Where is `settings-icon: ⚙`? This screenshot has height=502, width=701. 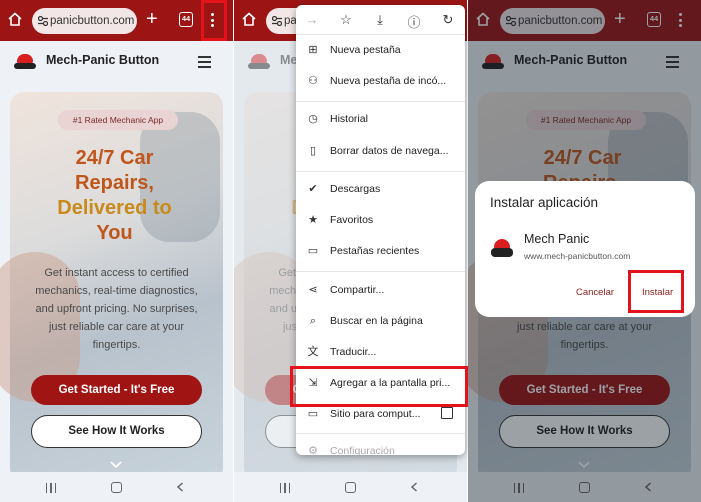
settings-icon: ⚙ is located at coordinates (313, 450).